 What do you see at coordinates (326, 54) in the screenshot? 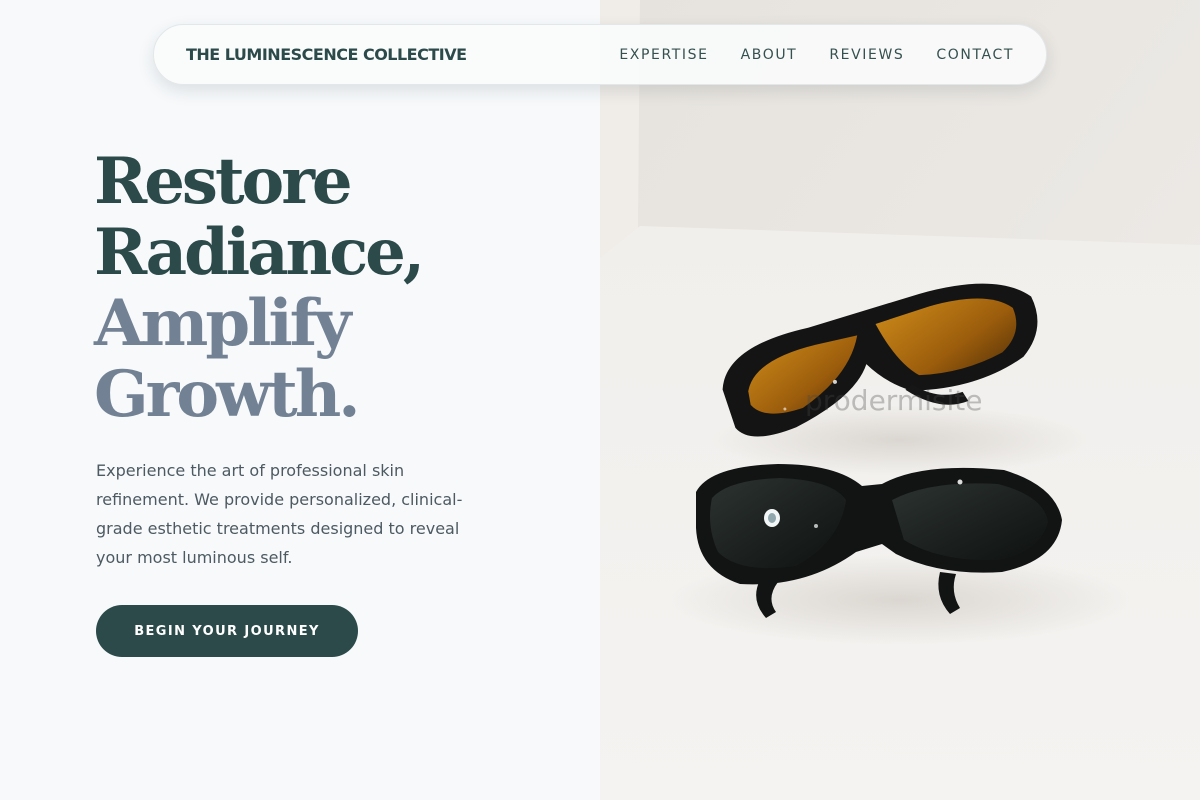
I see `brand-logo-text: THE LUMINESCENCE COLLECTIVE` at bounding box center [326, 54].